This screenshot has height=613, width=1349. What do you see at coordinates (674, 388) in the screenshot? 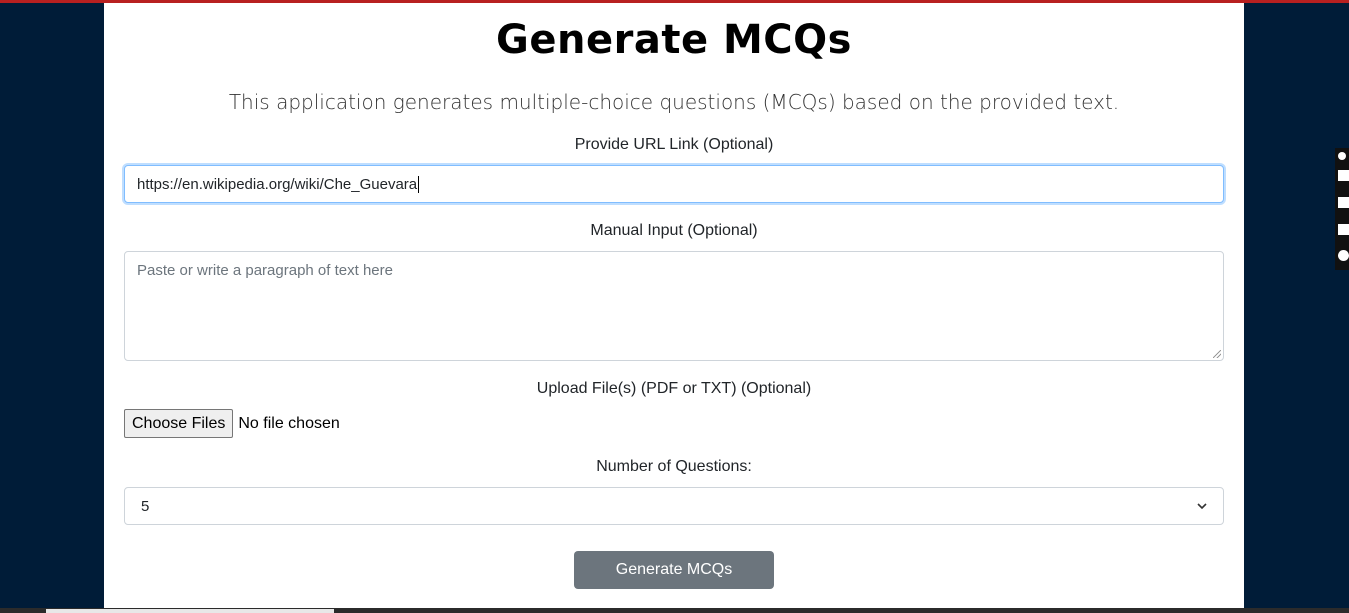
I see `upload-label: Upload File(s) (PDF or TXT) (Optional)` at bounding box center [674, 388].